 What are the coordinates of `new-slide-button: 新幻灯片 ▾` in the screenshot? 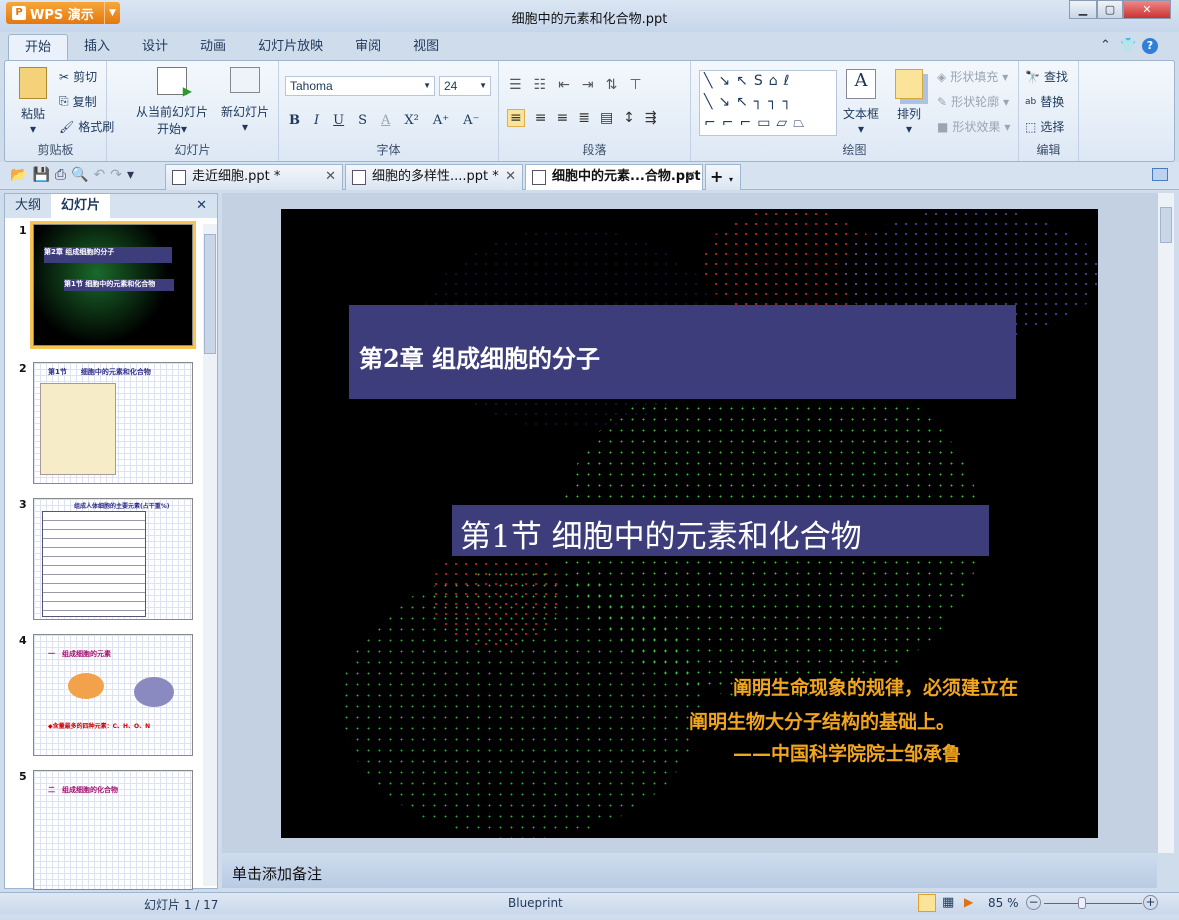 It's located at (245, 100).